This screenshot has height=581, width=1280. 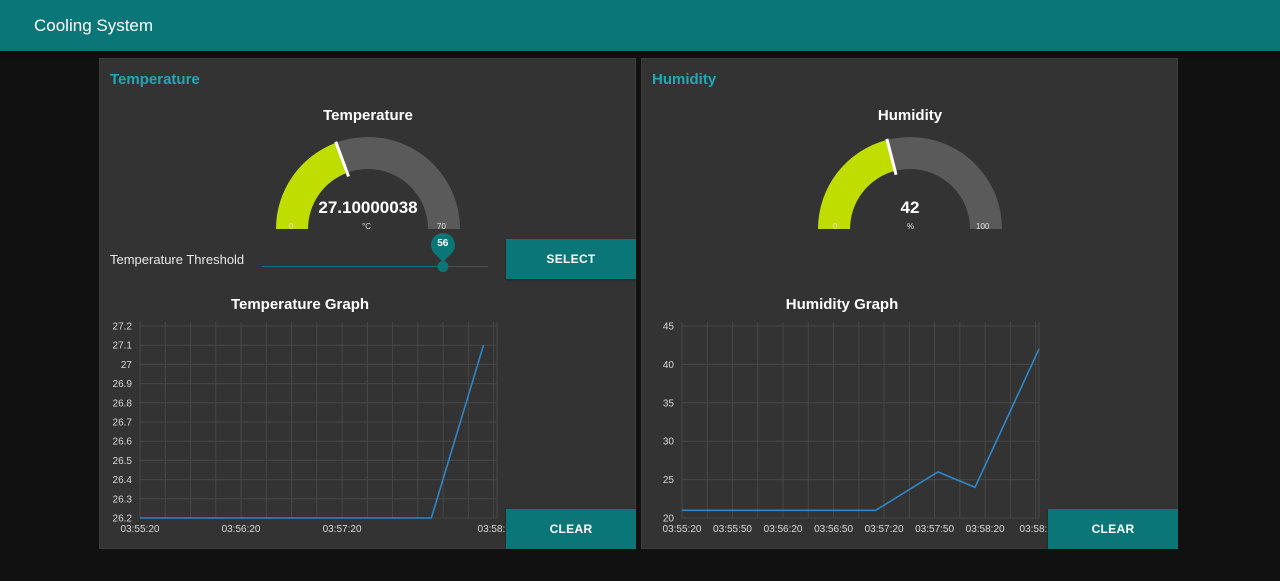 I want to click on select-button: SELECT, so click(x=571, y=259).